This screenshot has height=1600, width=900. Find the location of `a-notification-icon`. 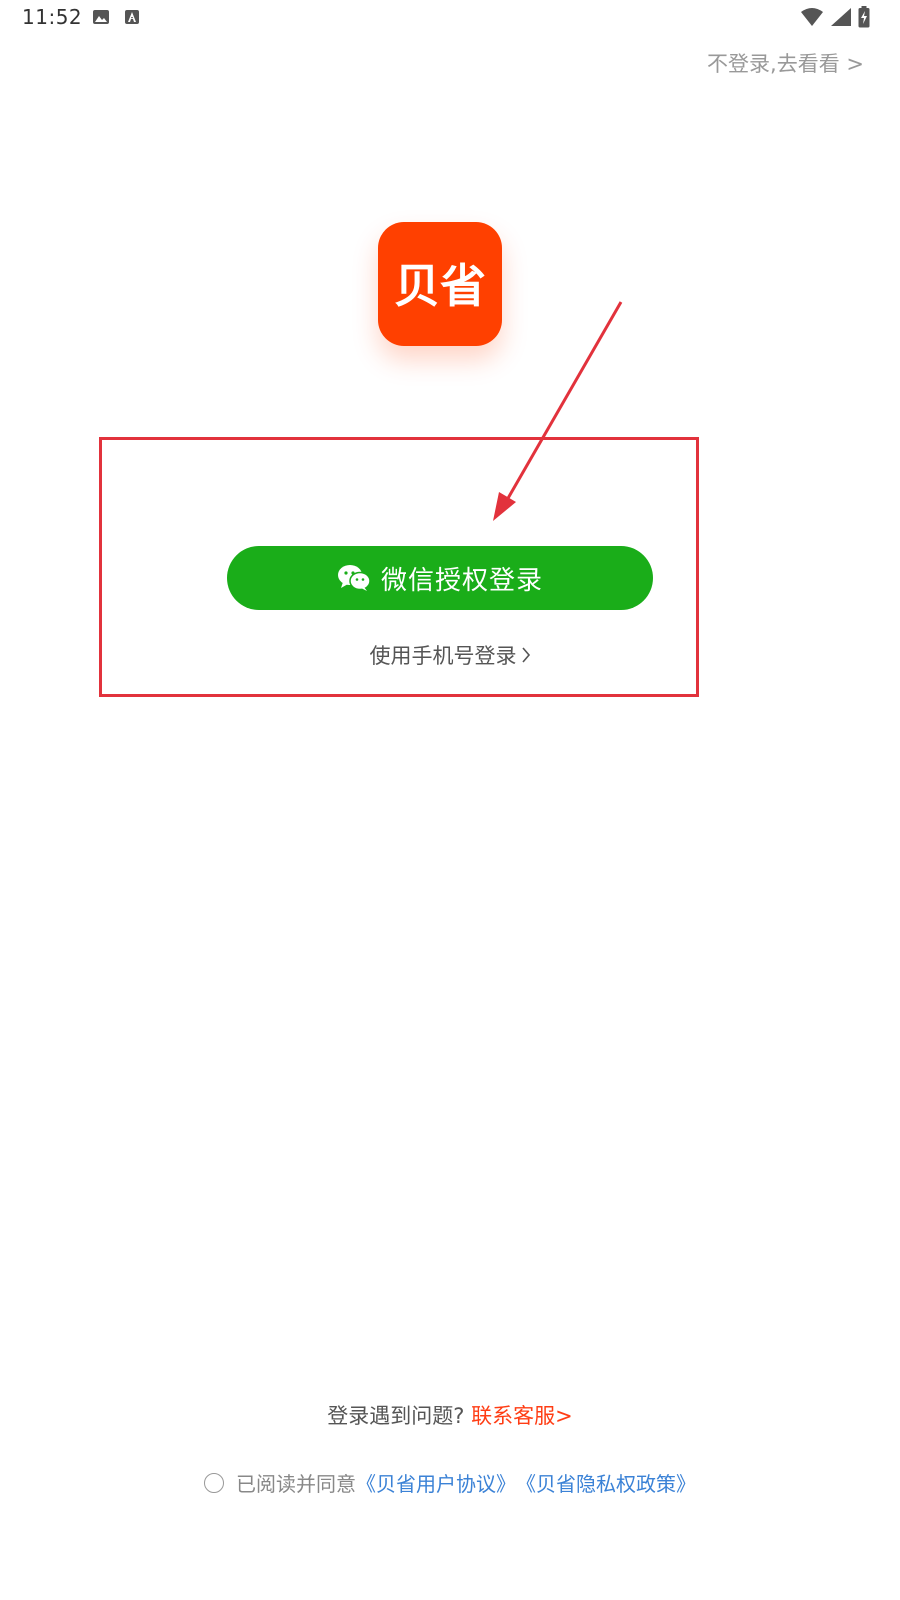

a-notification-icon is located at coordinates (132, 17).